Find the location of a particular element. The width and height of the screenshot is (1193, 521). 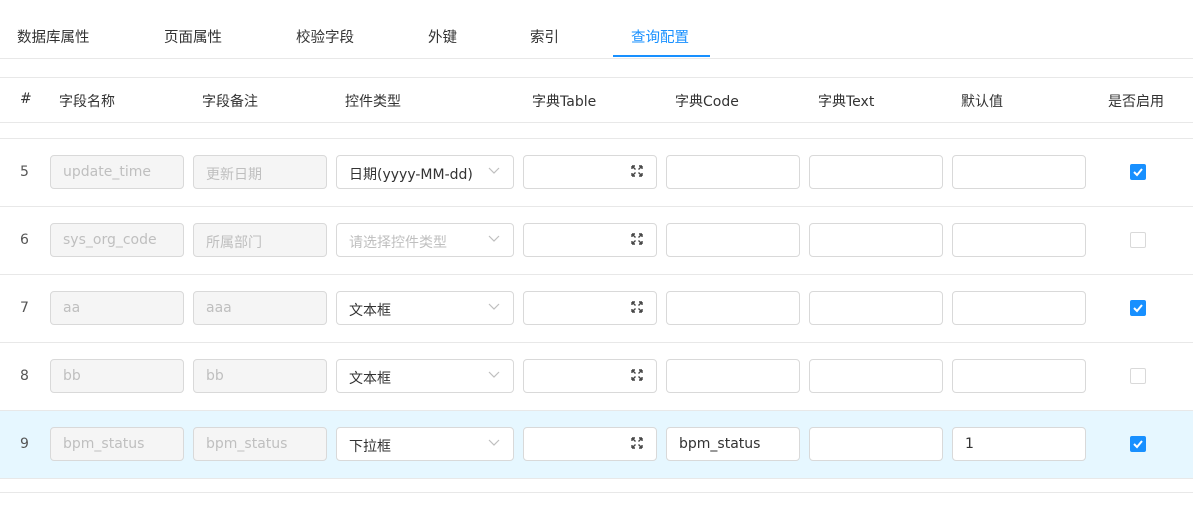

active-tab-indicator is located at coordinates (661, 56).